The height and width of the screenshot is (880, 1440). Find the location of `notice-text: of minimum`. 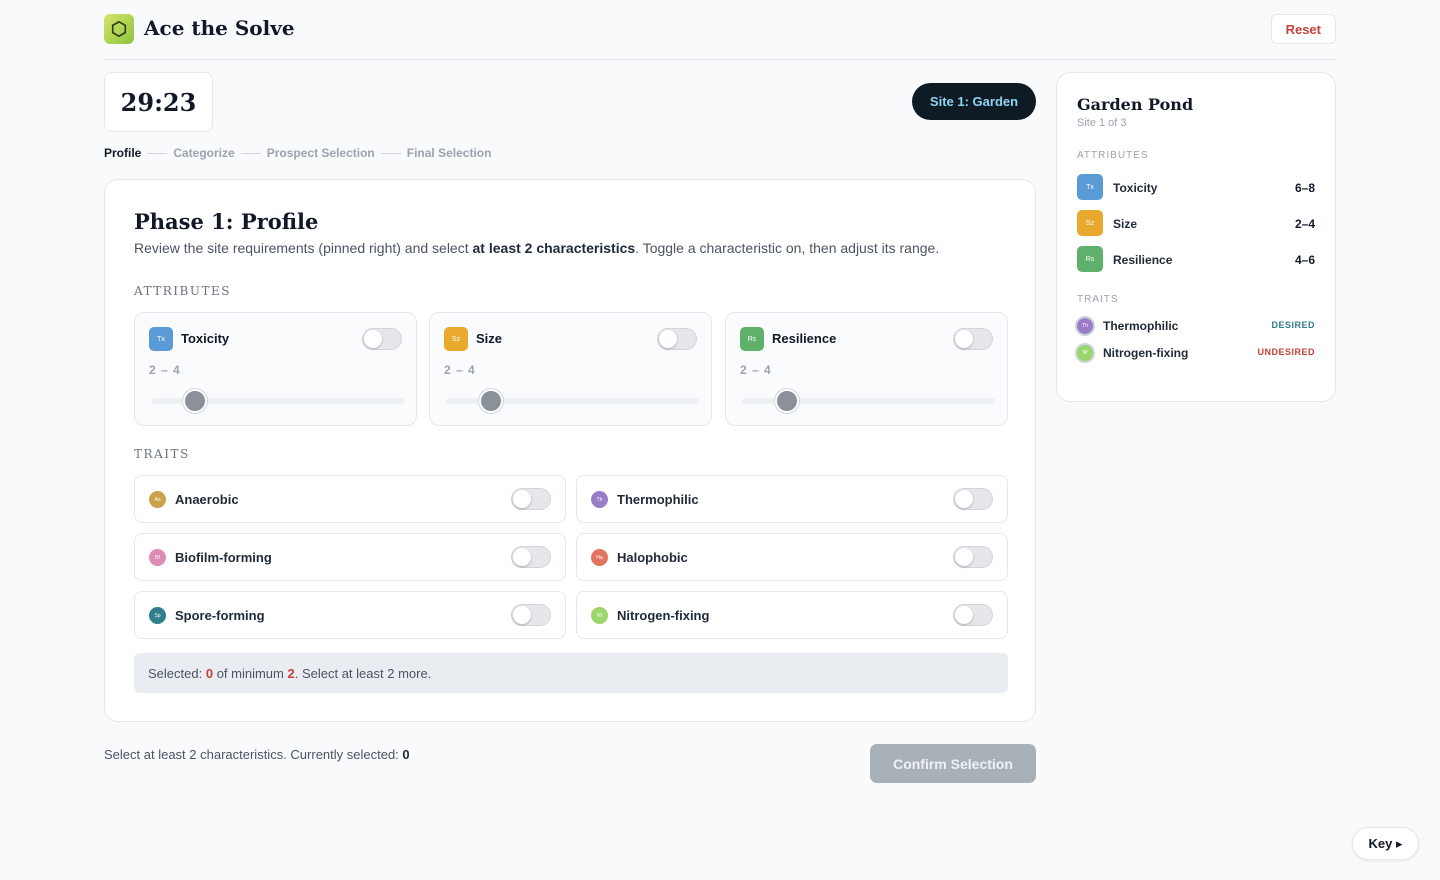

notice-text: of minimum is located at coordinates (250, 673).